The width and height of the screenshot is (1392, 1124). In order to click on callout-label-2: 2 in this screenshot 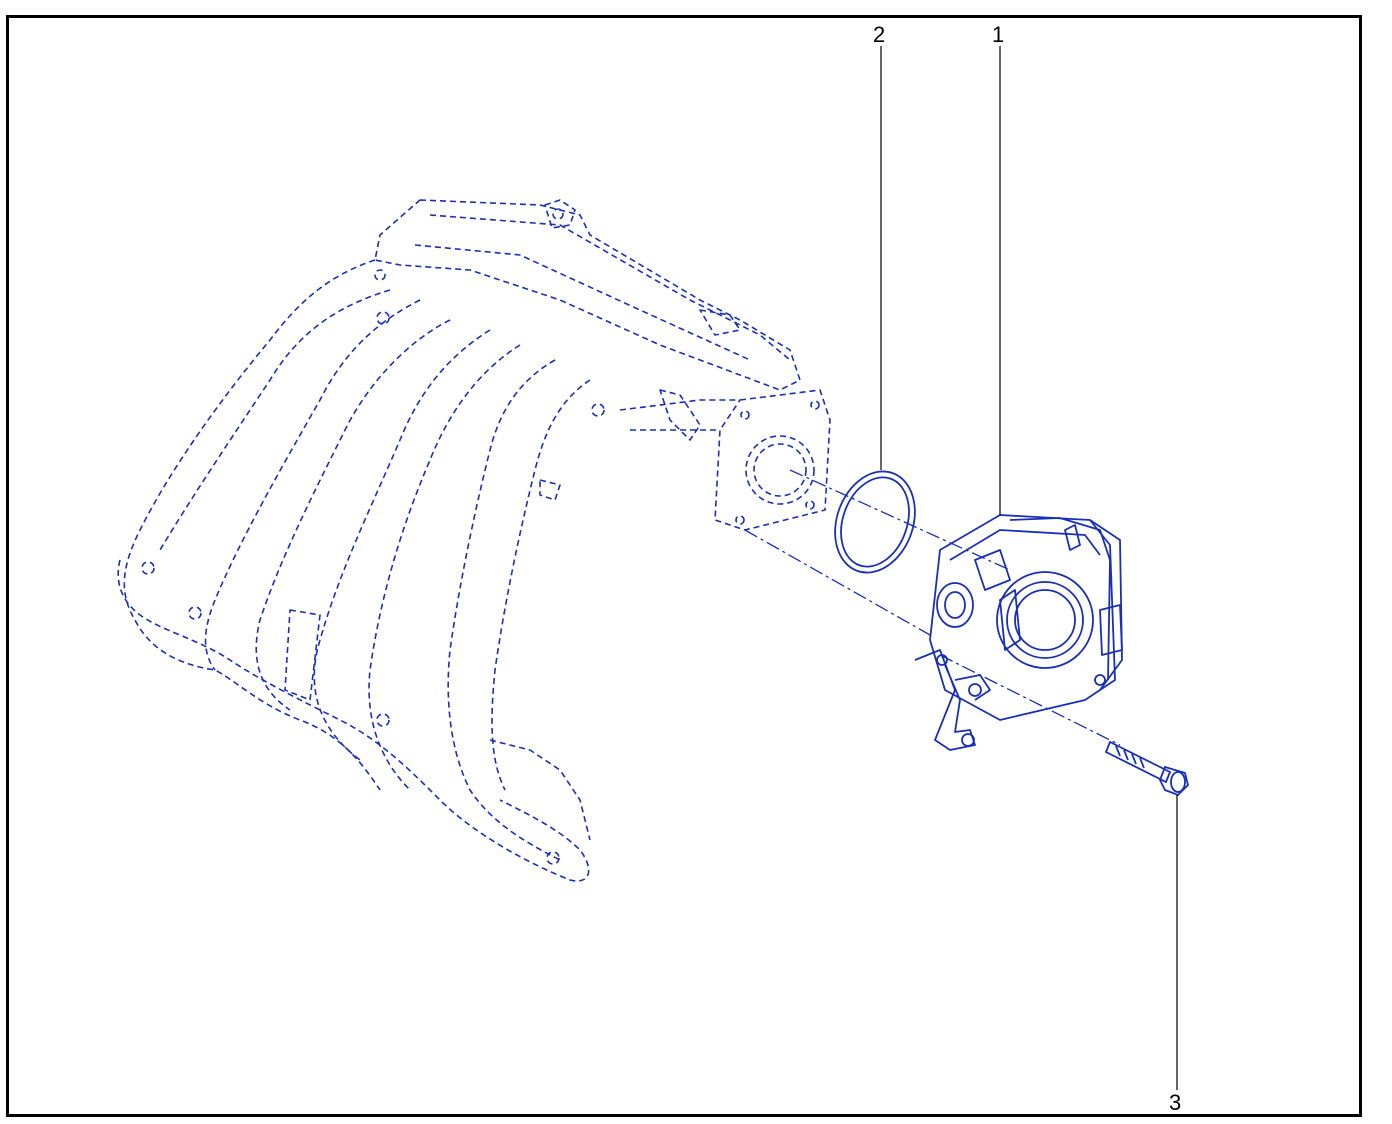, I will do `click(879, 34)`.